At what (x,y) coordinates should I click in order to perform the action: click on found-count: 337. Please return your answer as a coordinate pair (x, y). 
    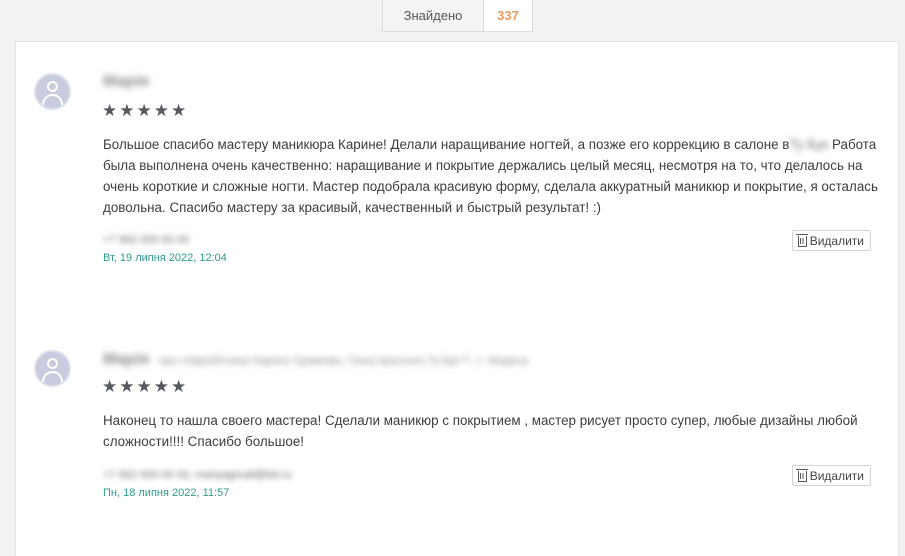
    Looking at the image, I should click on (508, 15).